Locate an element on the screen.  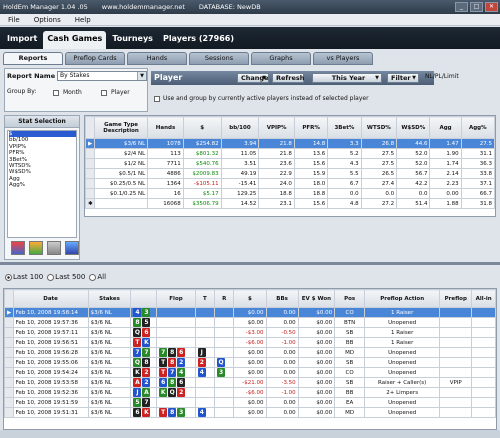
add-stat-icon is located at coordinates (18, 248).